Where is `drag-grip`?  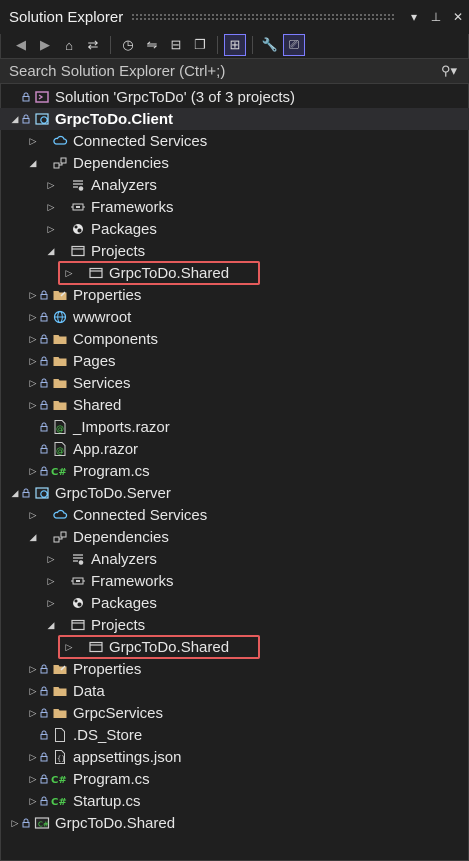
drag-grip is located at coordinates (263, 17).